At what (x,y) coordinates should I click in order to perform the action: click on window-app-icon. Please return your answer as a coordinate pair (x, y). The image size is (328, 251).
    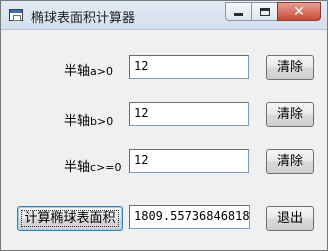
    Looking at the image, I should click on (16, 15).